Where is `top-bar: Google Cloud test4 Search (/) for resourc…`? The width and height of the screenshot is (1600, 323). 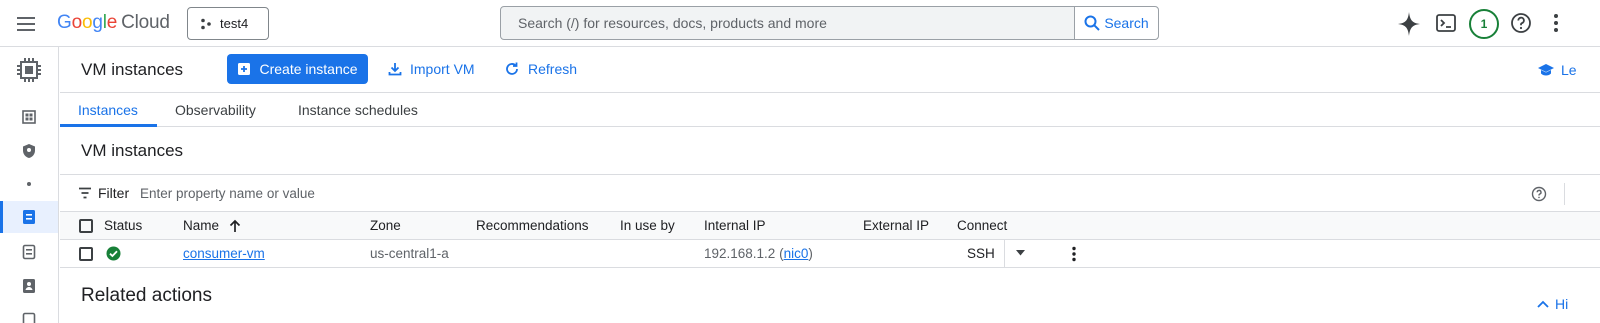 top-bar: Google Cloud test4 Search (/) for resourc… is located at coordinates (800, 23).